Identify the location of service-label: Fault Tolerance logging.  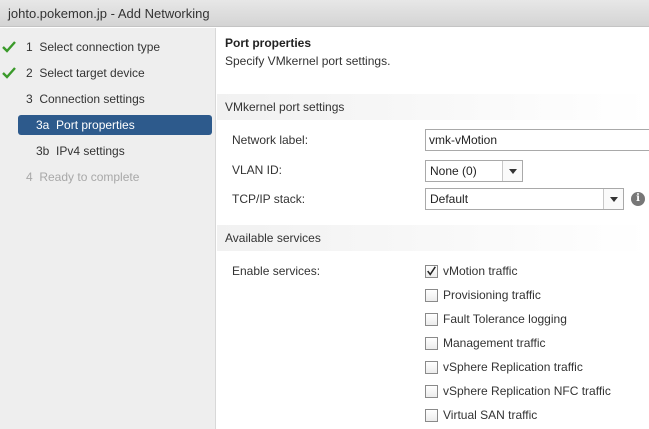
(505, 319).